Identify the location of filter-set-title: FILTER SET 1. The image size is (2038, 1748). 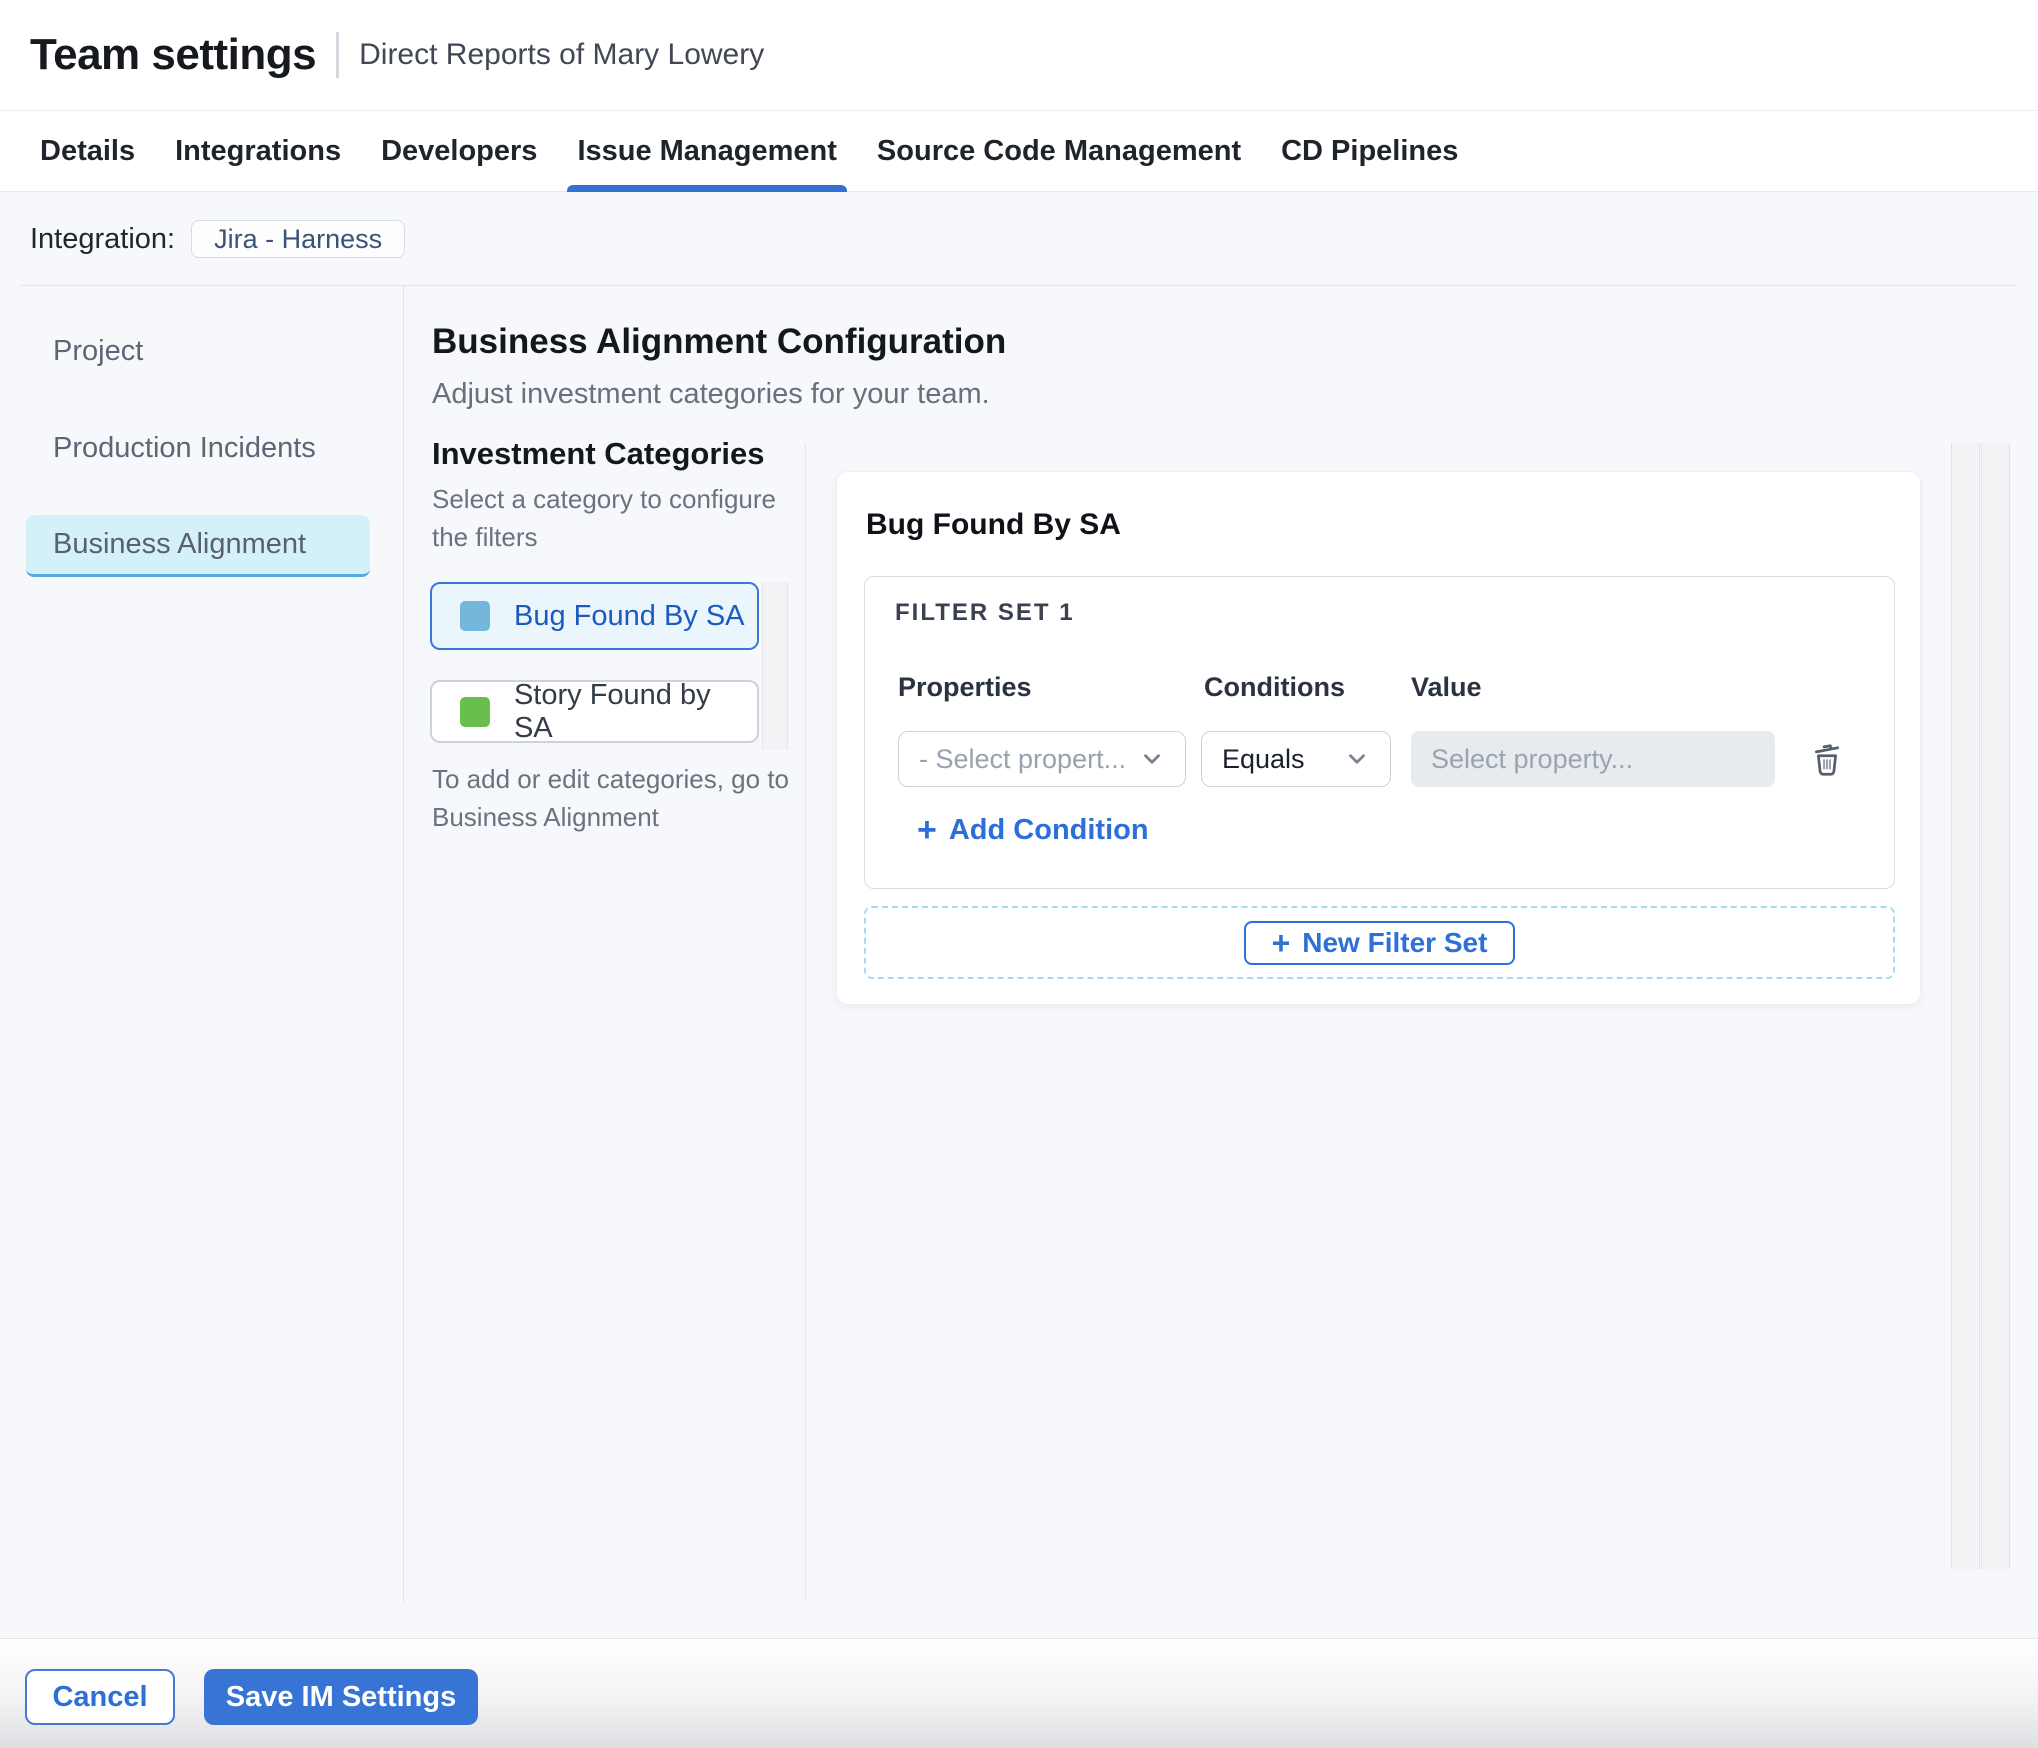
(985, 612).